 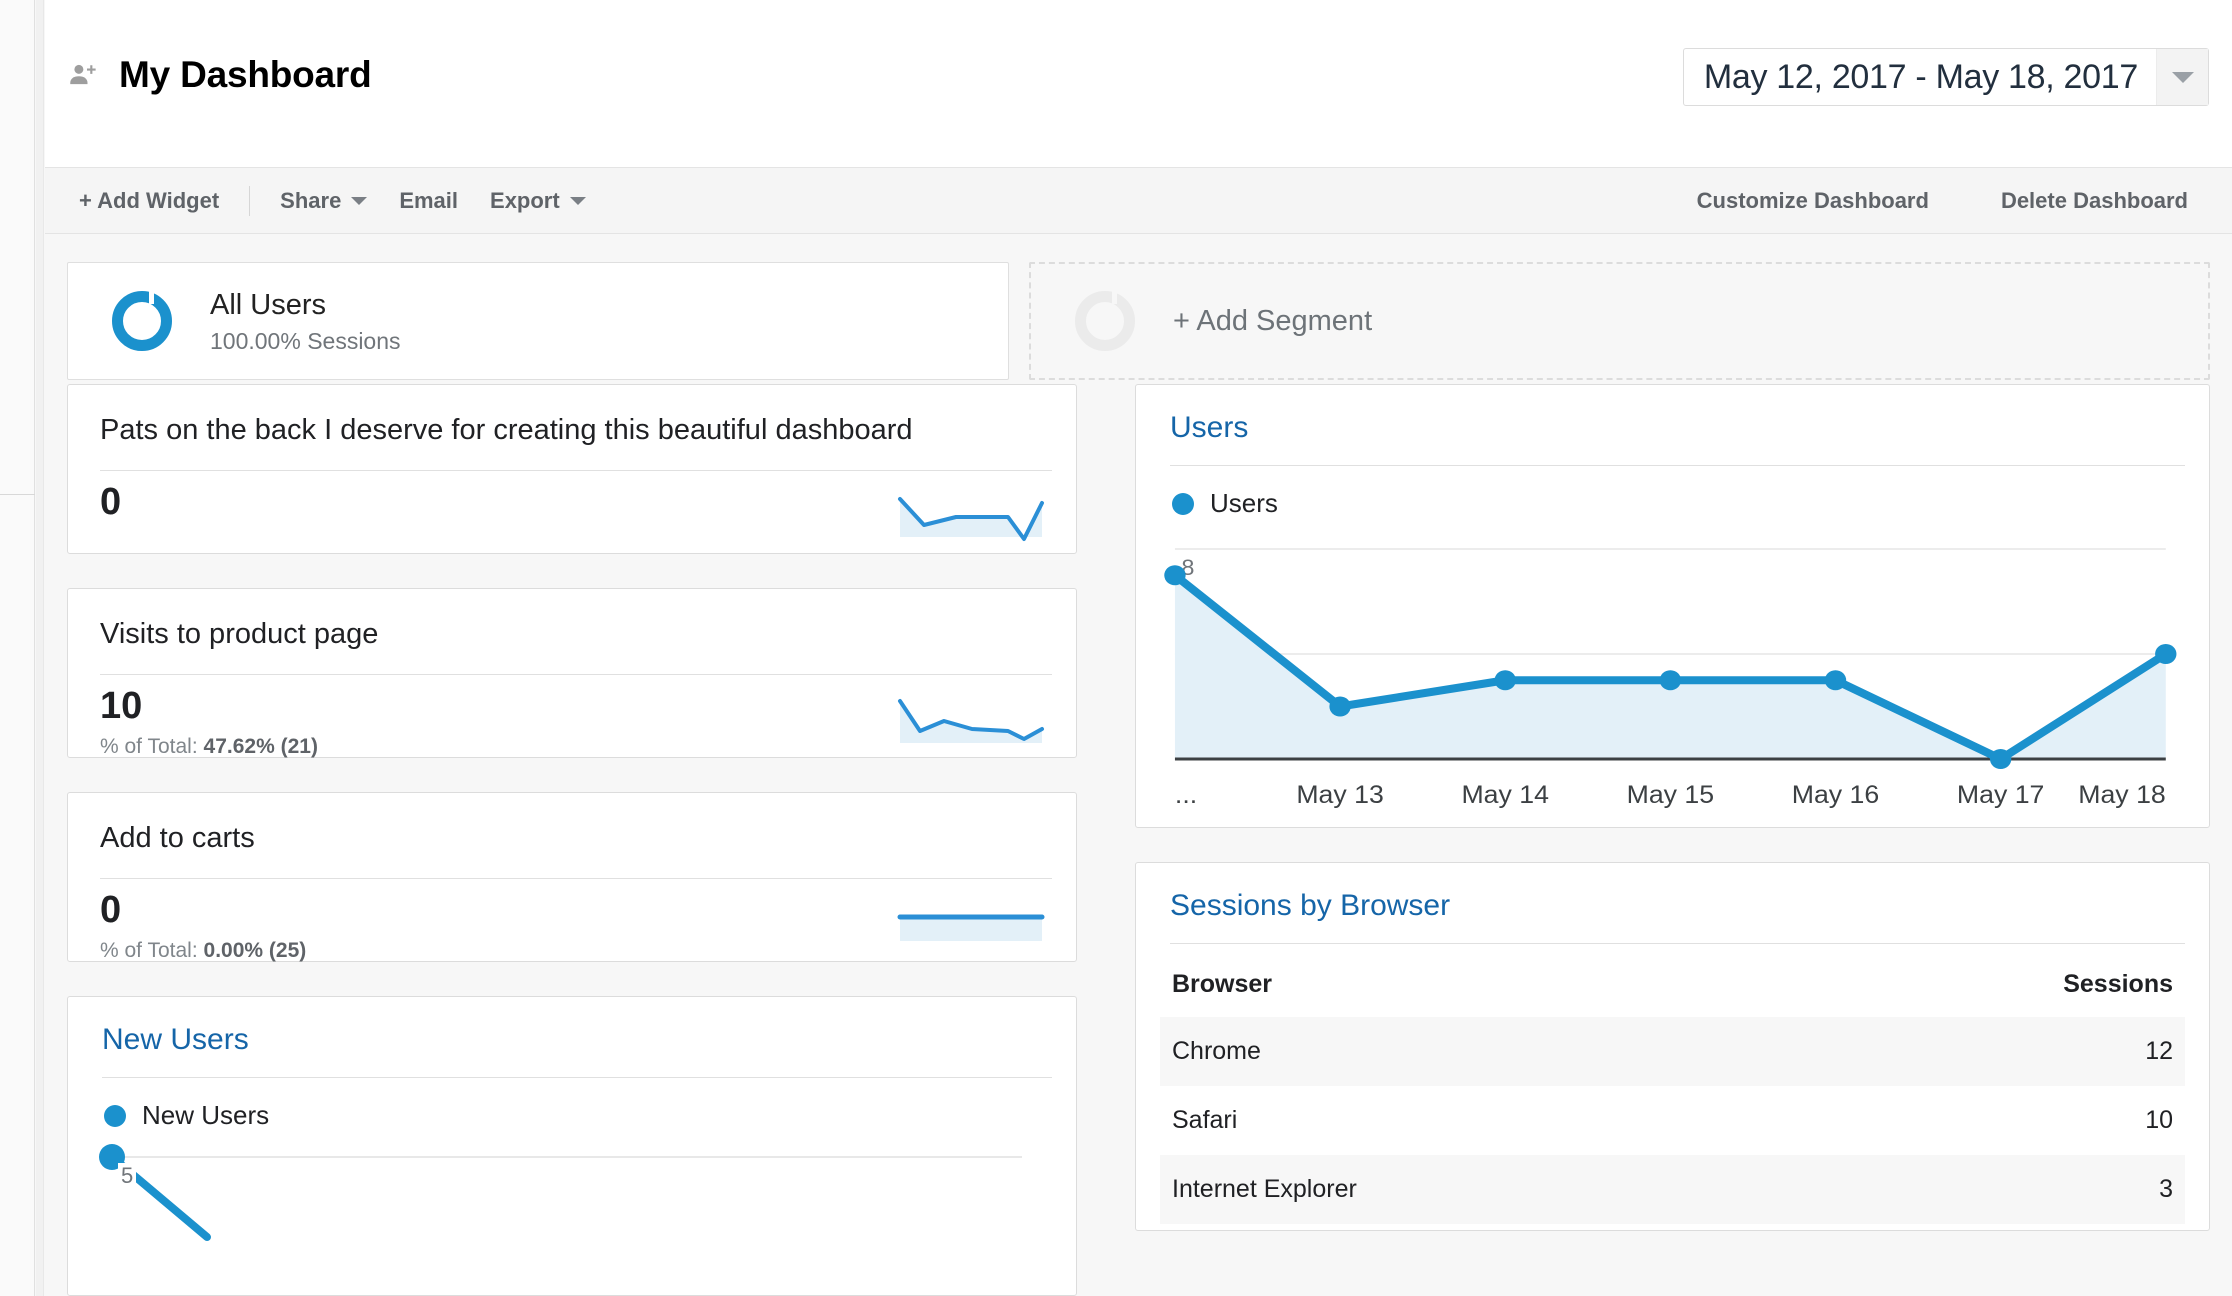 What do you see at coordinates (1340, 795) in the screenshot?
I see `x-axis-tick-label: May 13` at bounding box center [1340, 795].